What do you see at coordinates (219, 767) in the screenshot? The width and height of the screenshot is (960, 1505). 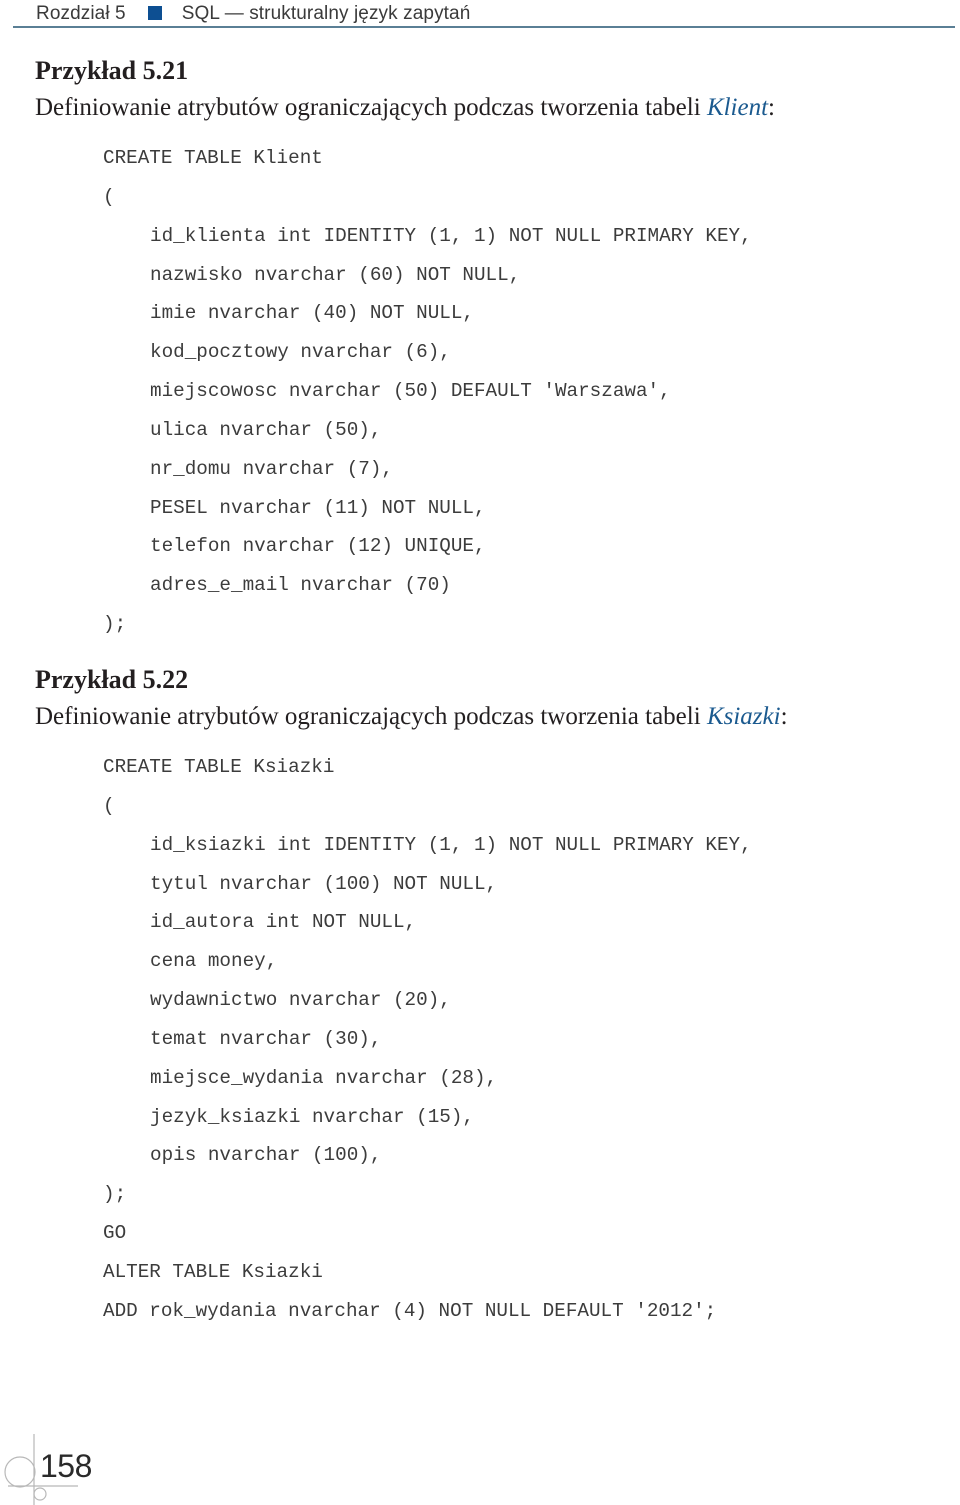 I see `code-line: CREATE TABLE Ksiazki` at bounding box center [219, 767].